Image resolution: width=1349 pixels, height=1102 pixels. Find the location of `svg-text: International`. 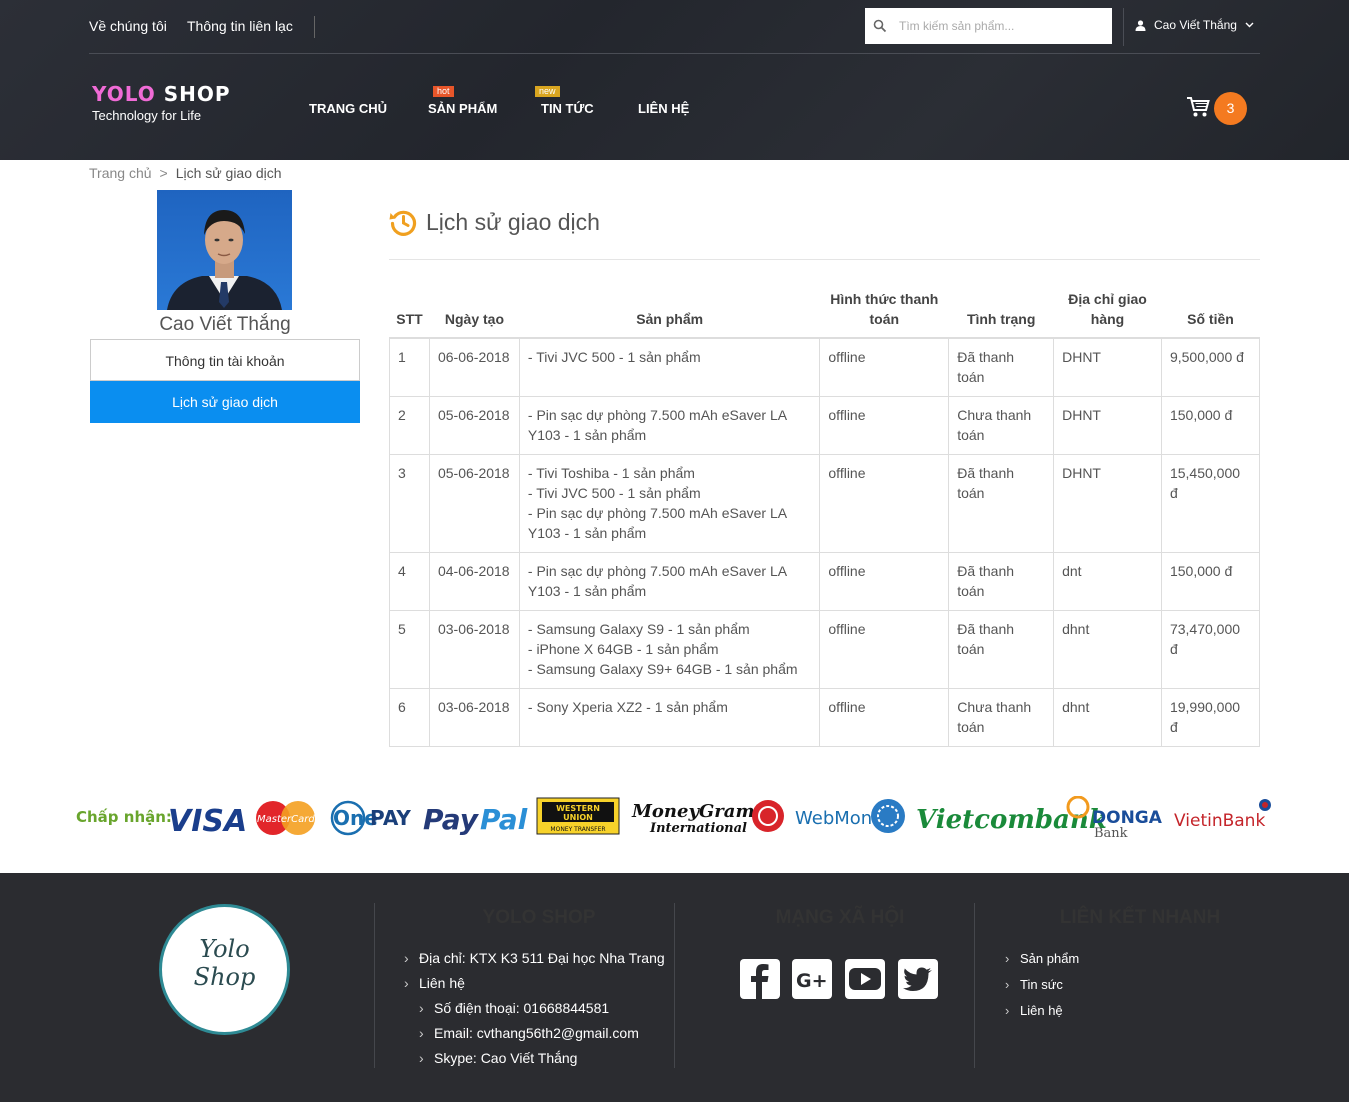

svg-text: International is located at coordinates (698, 828).